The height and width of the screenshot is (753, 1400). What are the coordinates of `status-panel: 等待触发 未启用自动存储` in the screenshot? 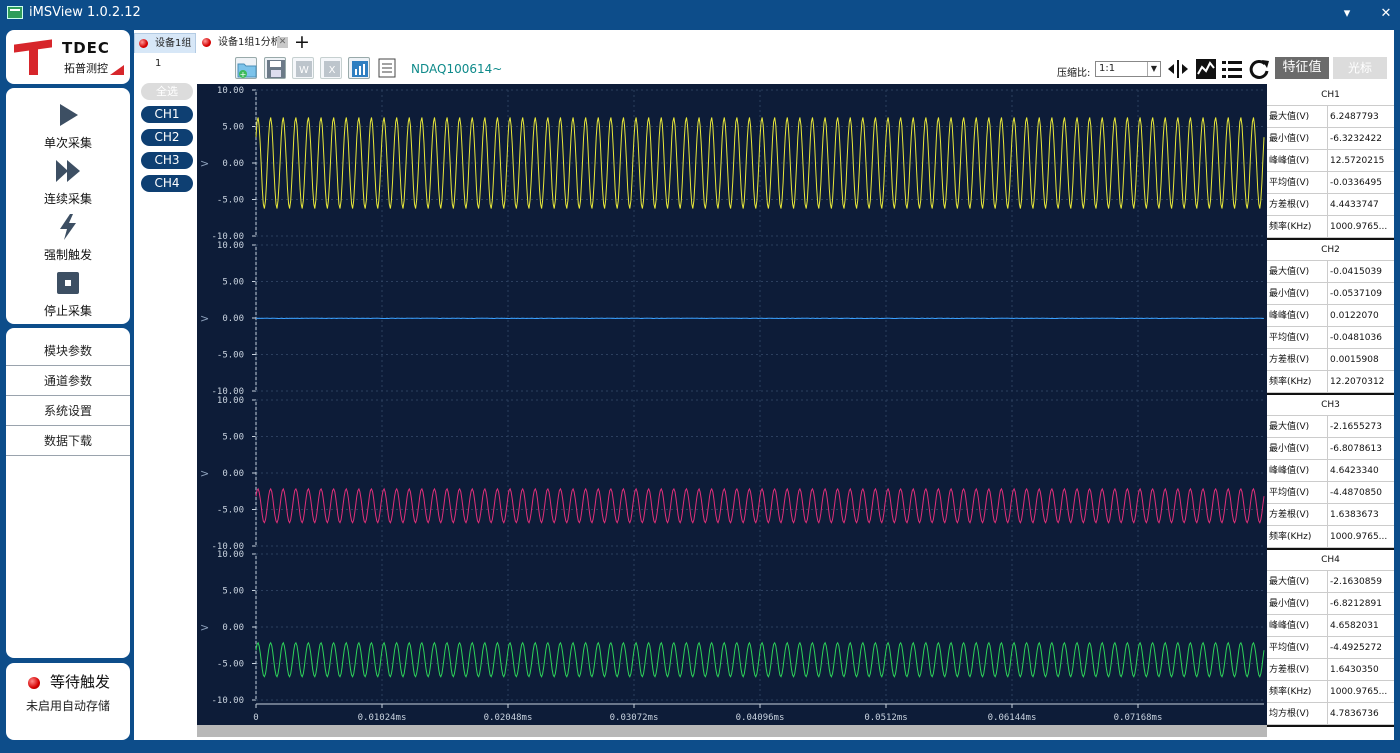 It's located at (68, 701).